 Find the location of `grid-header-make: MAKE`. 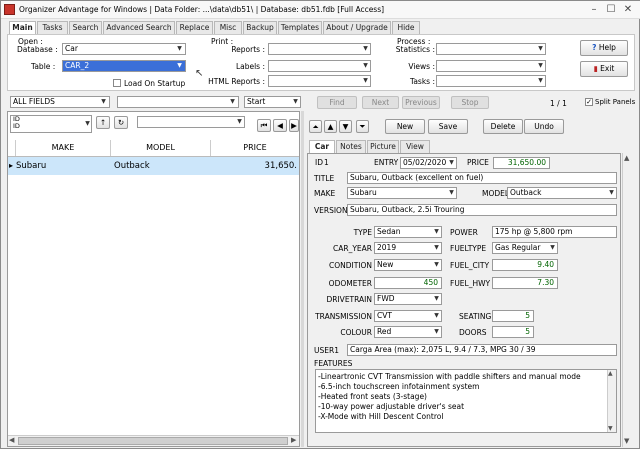

grid-header-make: MAKE is located at coordinates (63, 148).